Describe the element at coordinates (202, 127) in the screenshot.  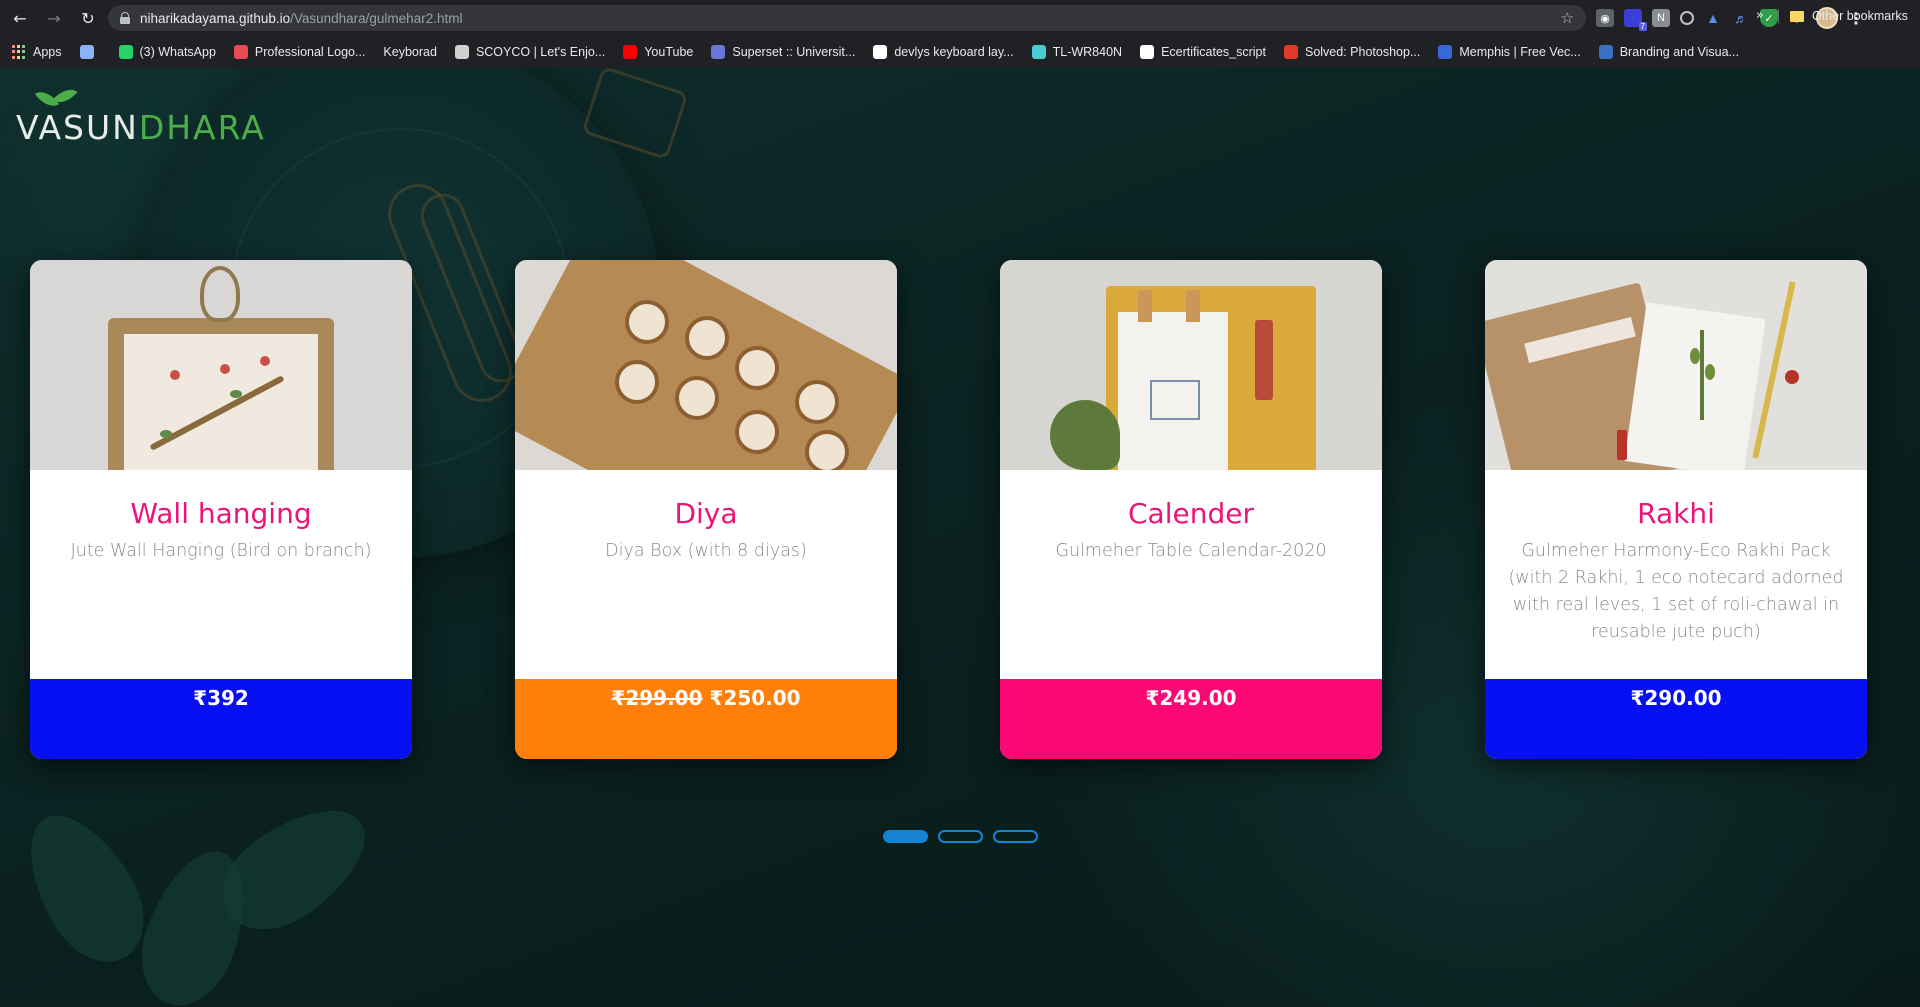
I see `logo-text-part2: DHARA` at that location.